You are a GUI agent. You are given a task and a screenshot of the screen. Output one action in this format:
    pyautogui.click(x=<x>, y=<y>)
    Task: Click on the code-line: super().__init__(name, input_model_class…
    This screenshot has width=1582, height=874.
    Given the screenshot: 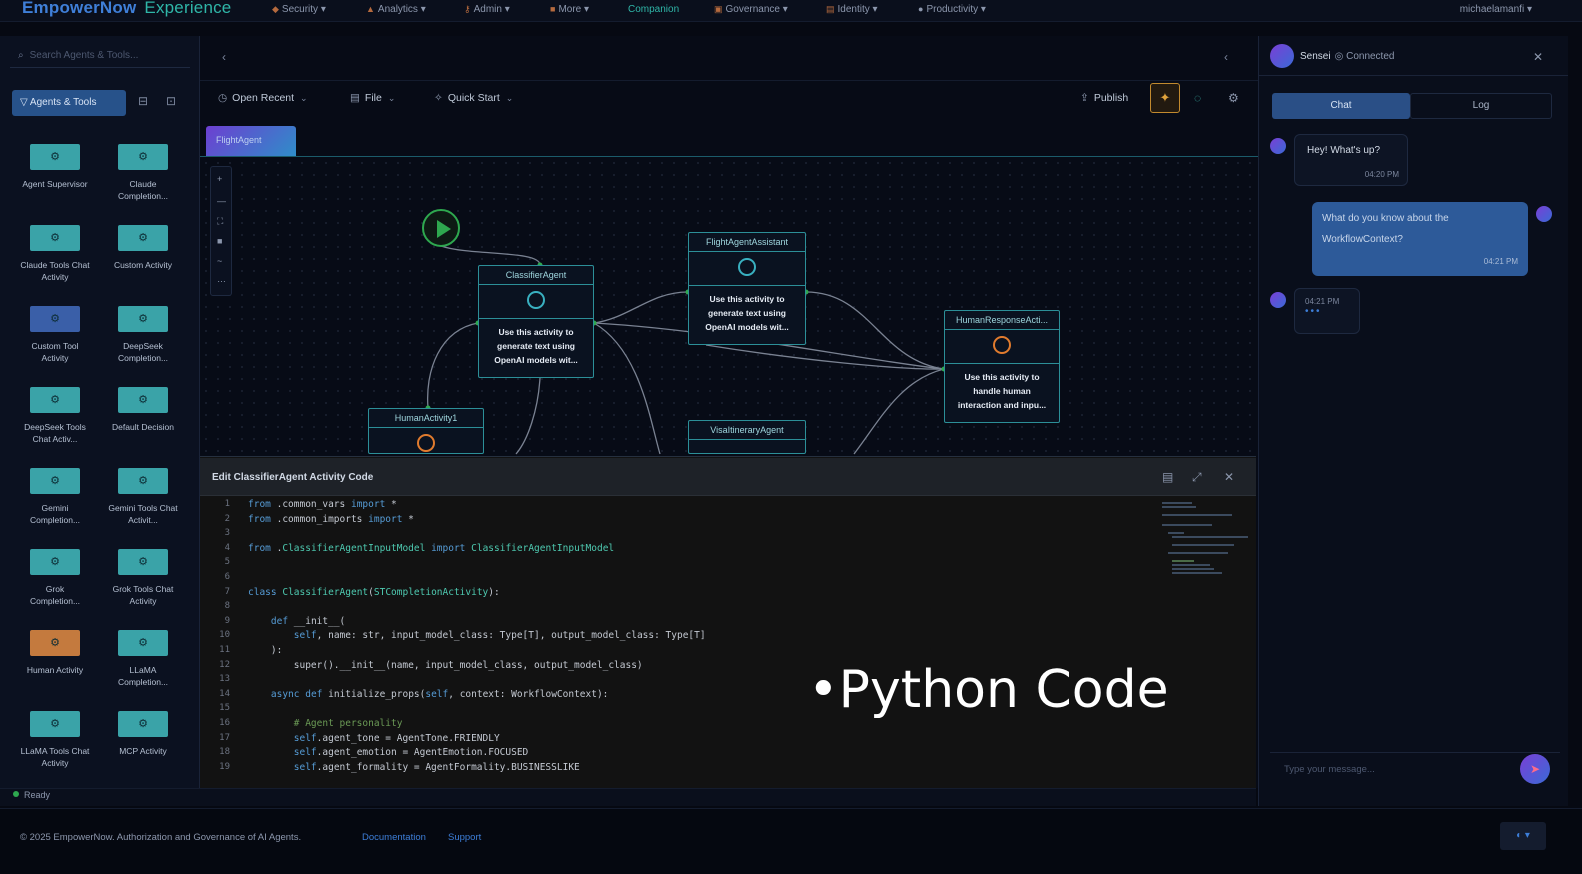 What is the action you would take?
    pyautogui.click(x=445, y=665)
    